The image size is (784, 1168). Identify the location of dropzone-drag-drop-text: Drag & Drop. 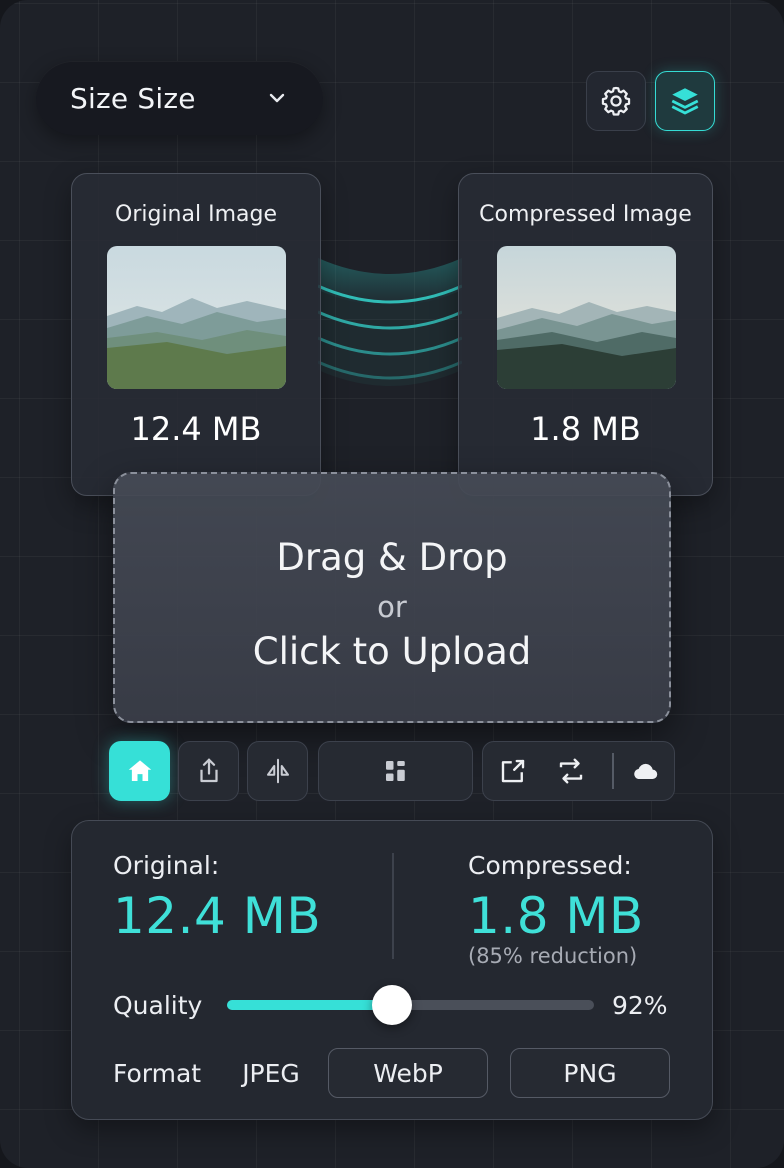
(392, 557).